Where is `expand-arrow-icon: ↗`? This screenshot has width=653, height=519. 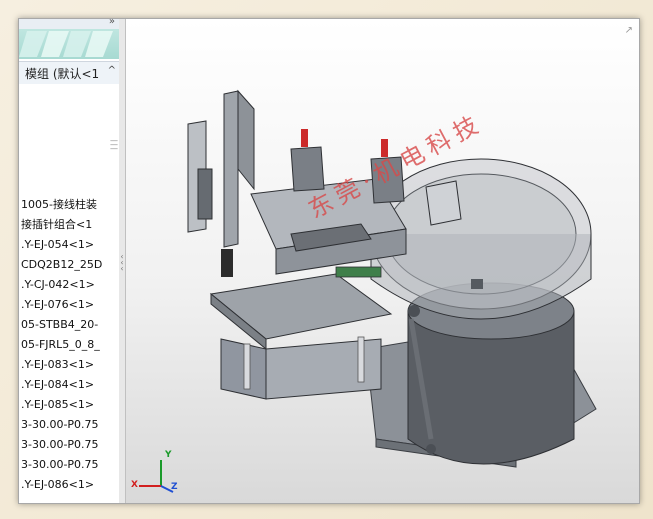 expand-arrow-icon: ↗ is located at coordinates (629, 30).